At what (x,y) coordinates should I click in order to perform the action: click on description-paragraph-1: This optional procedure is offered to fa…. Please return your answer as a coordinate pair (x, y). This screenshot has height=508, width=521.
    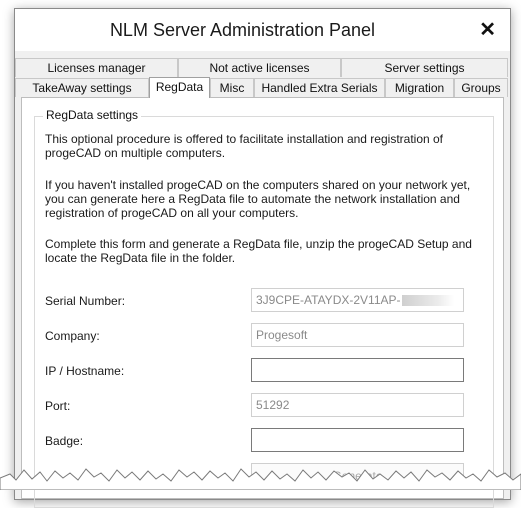
    Looking at the image, I should click on (244, 146).